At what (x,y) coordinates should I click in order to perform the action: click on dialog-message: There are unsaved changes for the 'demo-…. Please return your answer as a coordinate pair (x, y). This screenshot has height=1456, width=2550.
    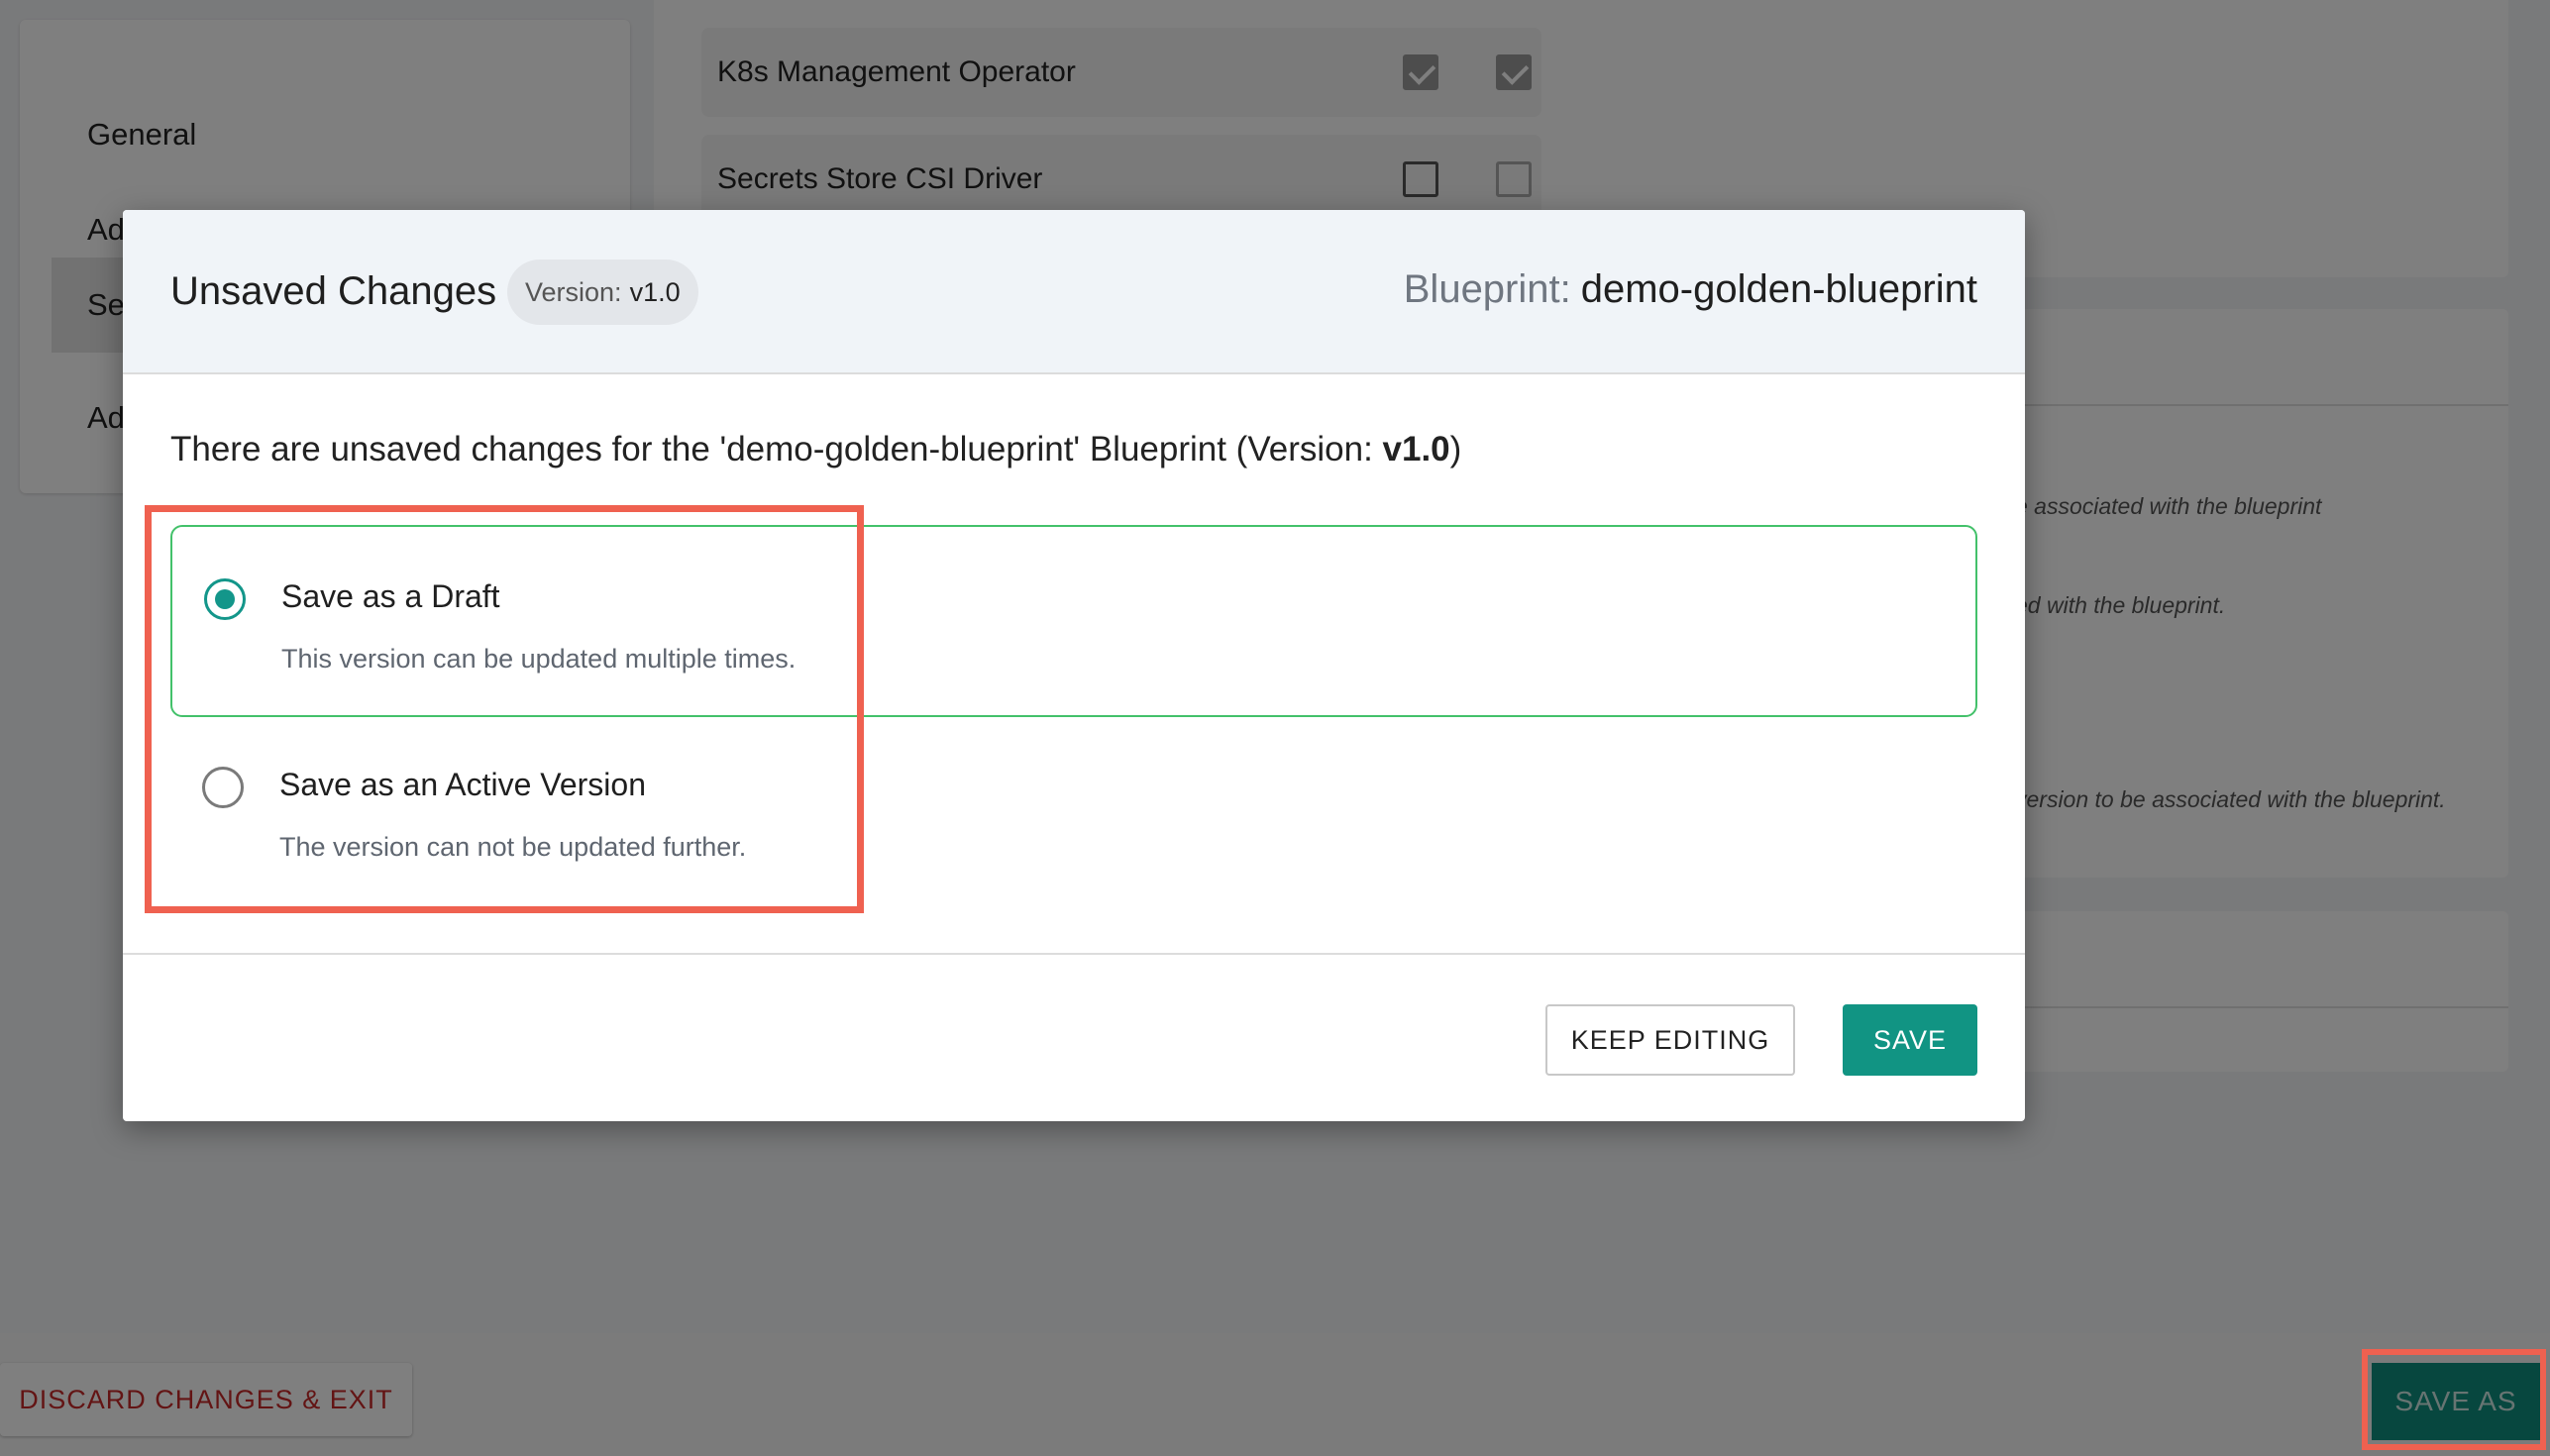
    Looking at the image, I should click on (815, 449).